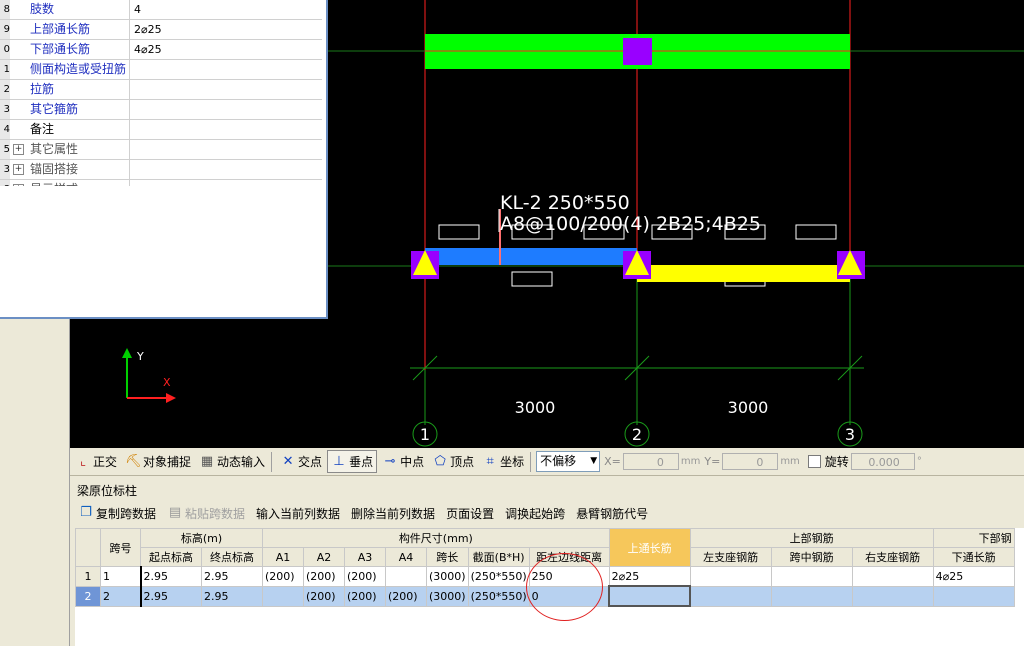  Describe the element at coordinates (425, 434) in the screenshot. I see `axis-bubble-1: 1` at that location.